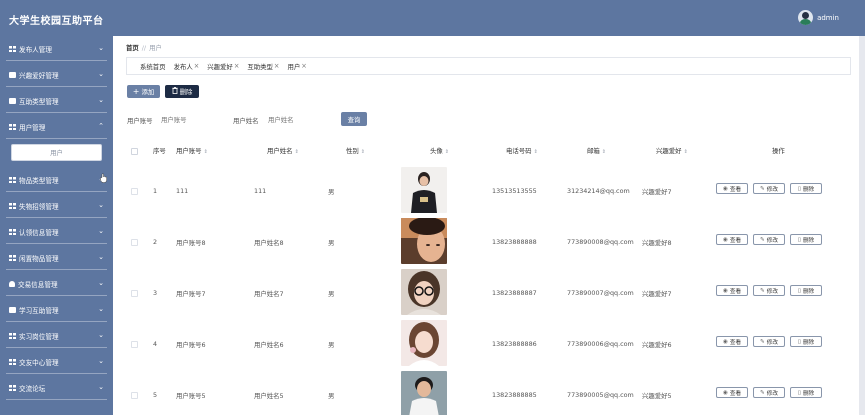 Image resolution: width=865 pixels, height=415 pixels. What do you see at coordinates (354, 119) in the screenshot?
I see `search-button: 查询` at bounding box center [354, 119].